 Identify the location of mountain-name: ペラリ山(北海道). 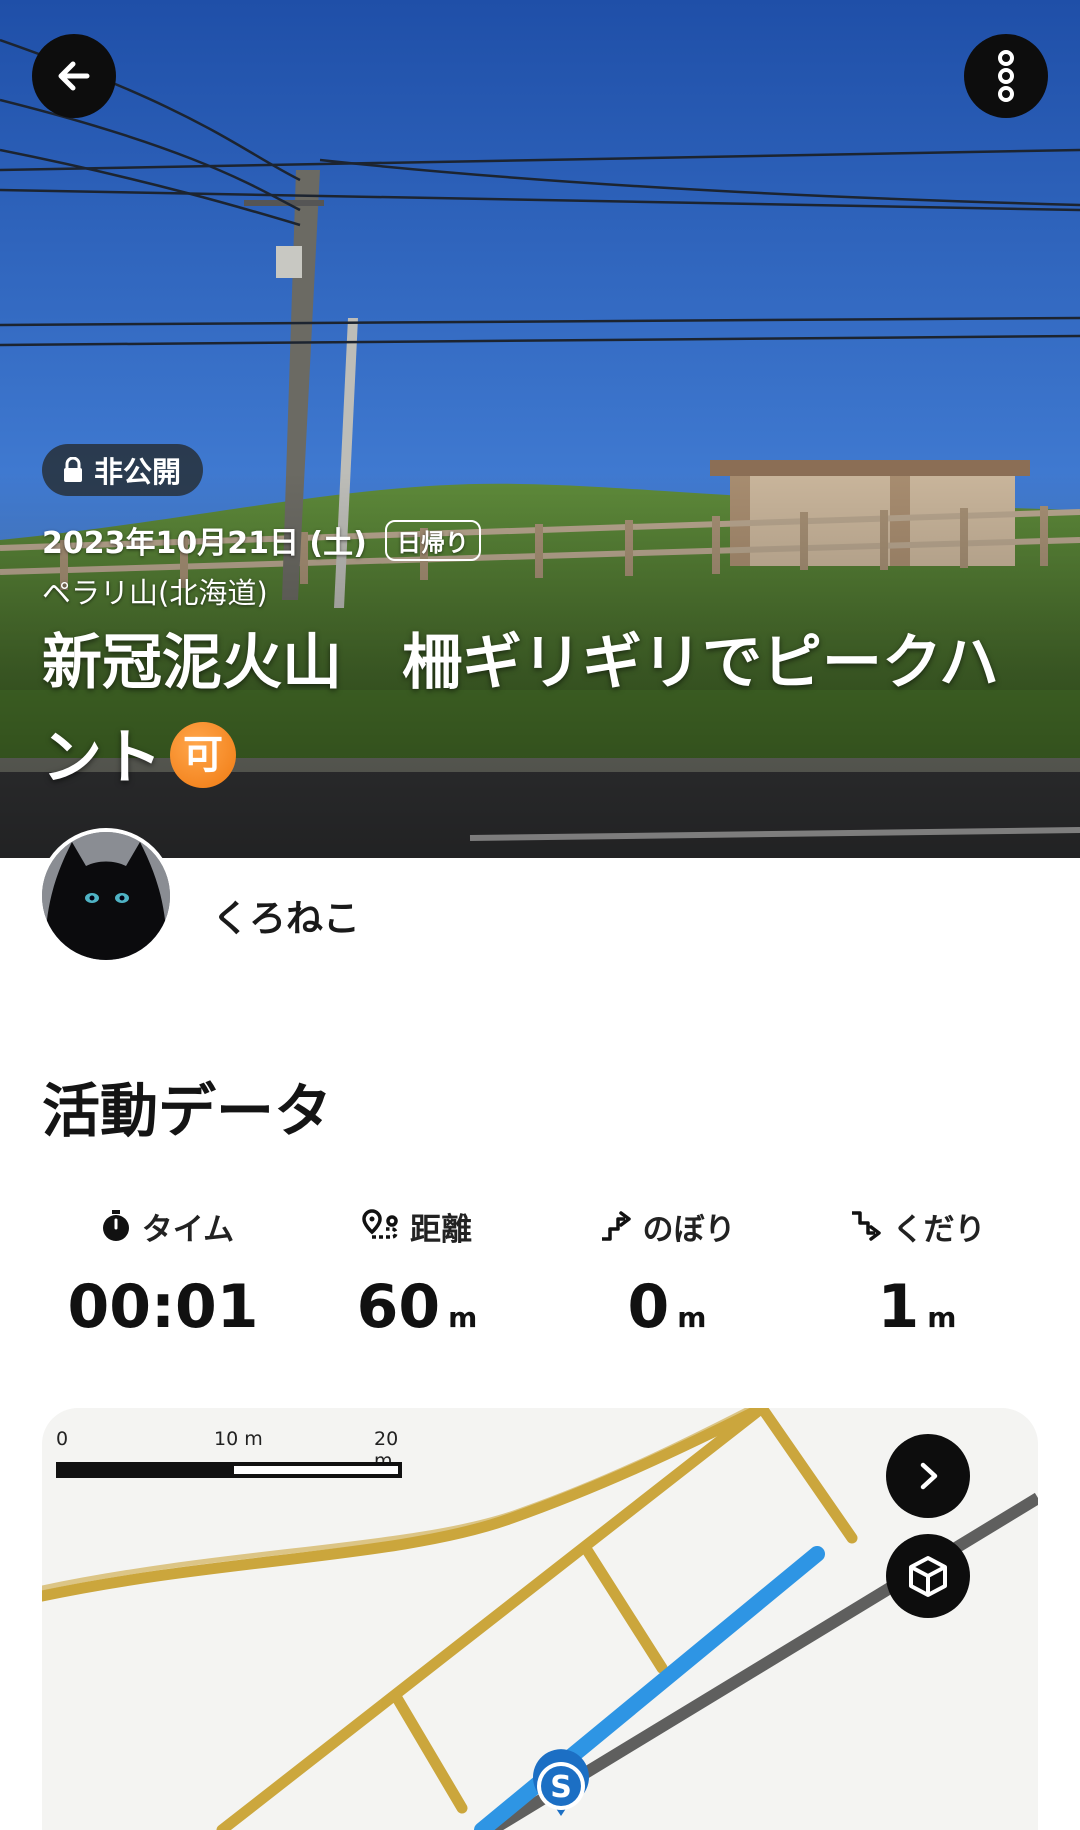
(155, 591).